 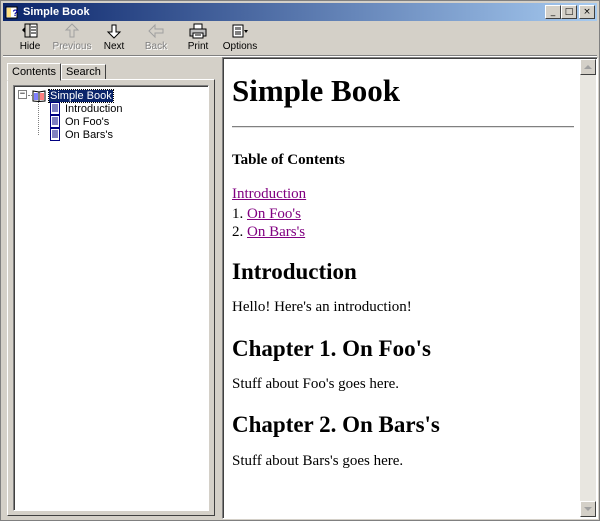 I want to click on up-arrow-icon, so click(x=72, y=31).